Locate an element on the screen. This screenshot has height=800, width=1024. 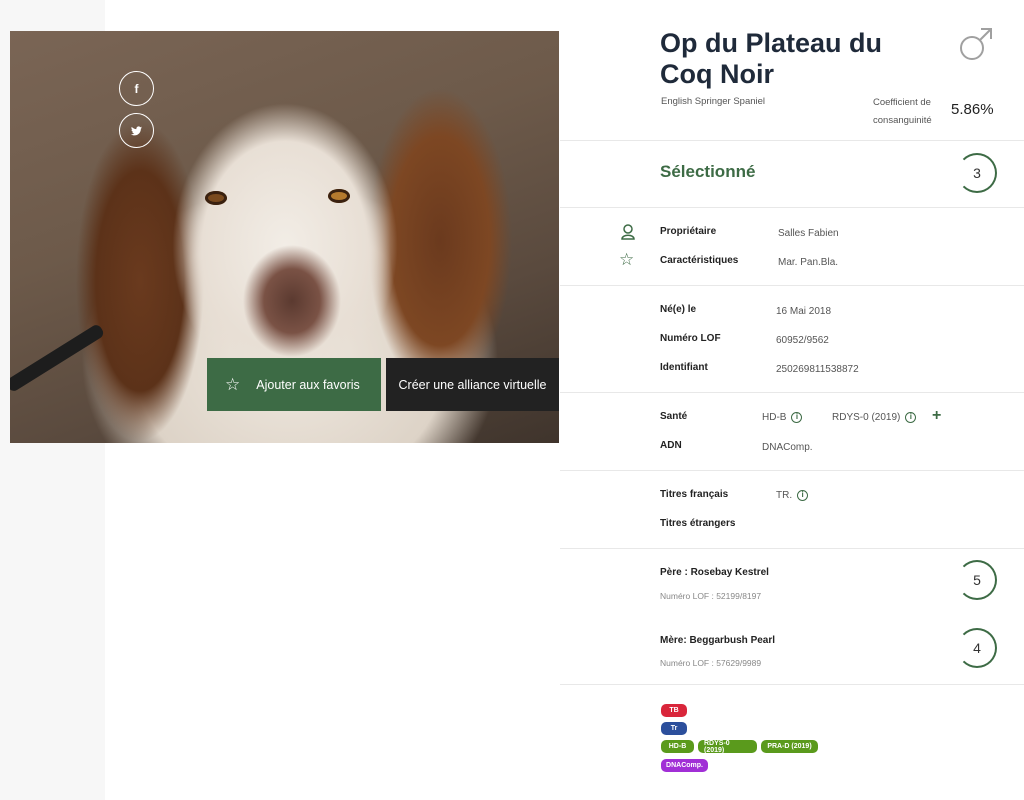
dog-name: Op du Plateau du Coq Noir is located at coordinates (771, 58).